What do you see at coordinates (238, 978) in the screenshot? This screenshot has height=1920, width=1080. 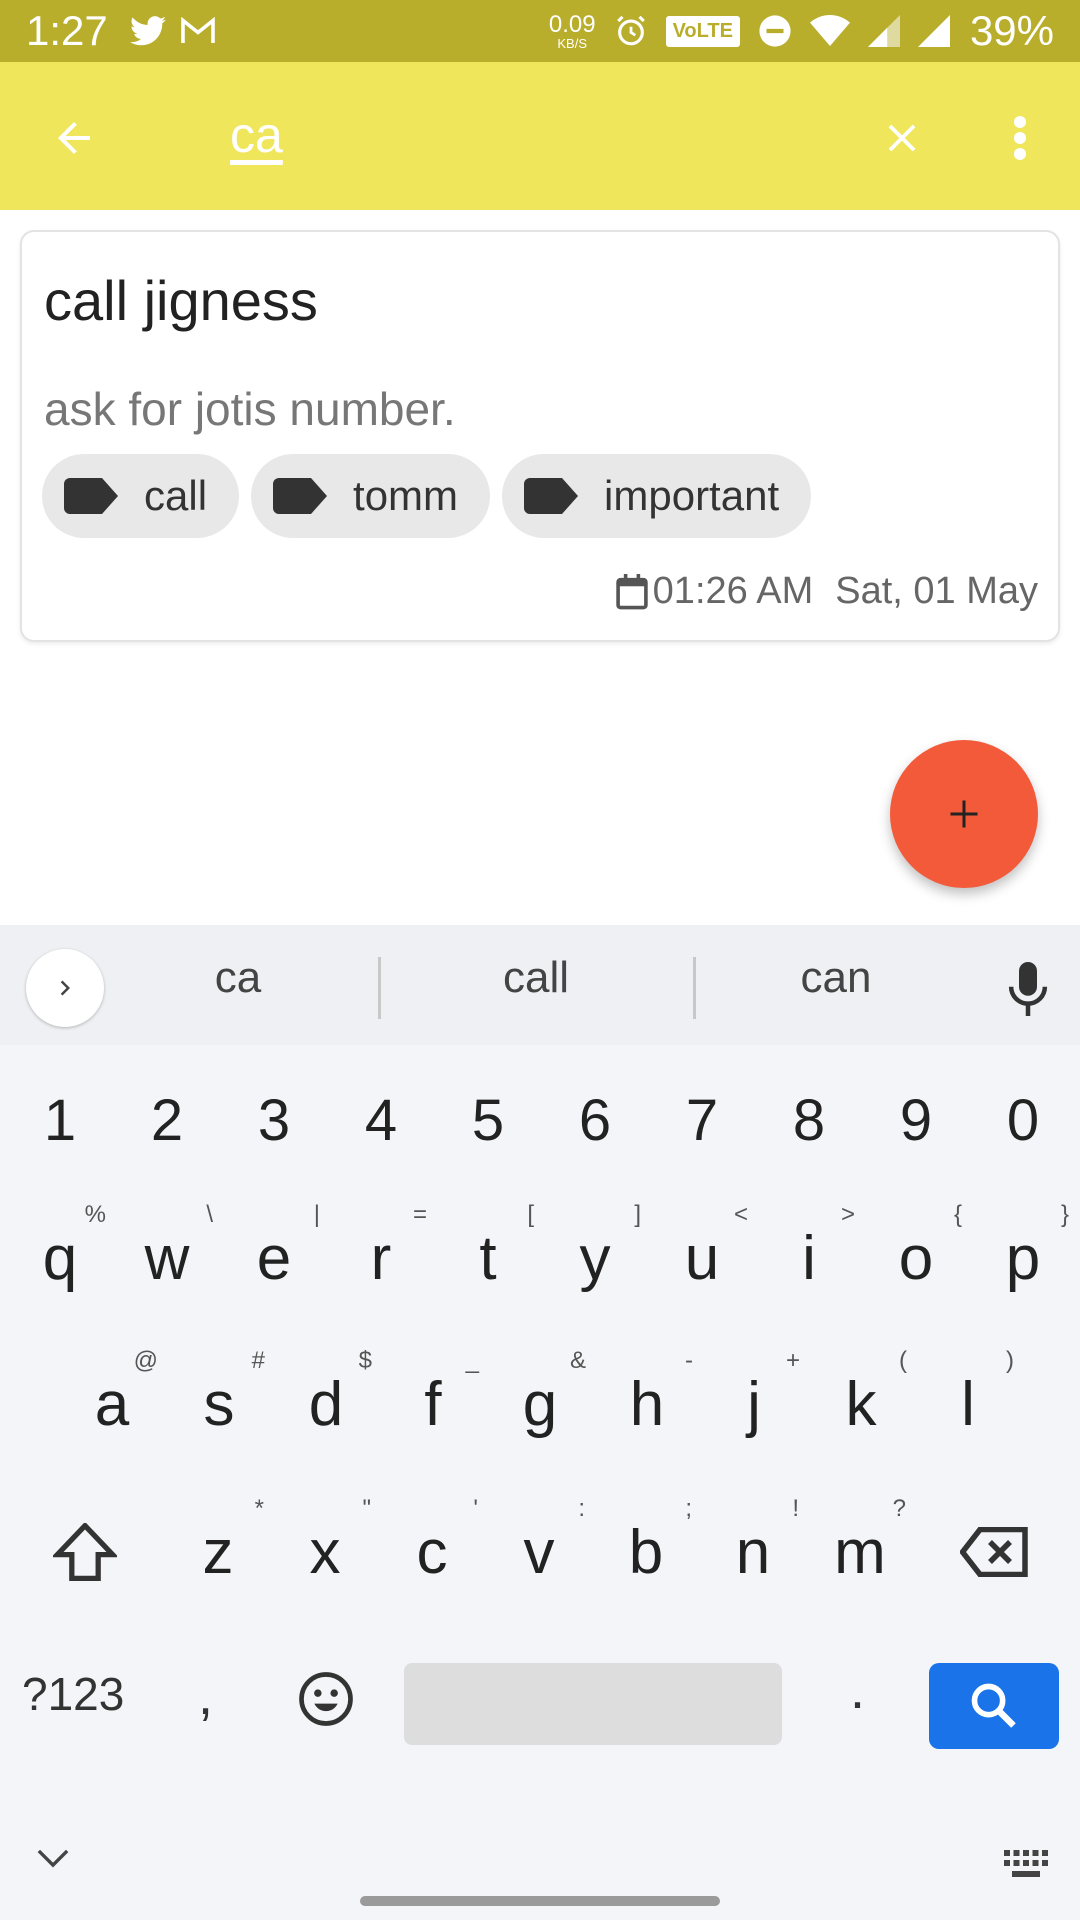 I see `suggestion-item: ca` at bounding box center [238, 978].